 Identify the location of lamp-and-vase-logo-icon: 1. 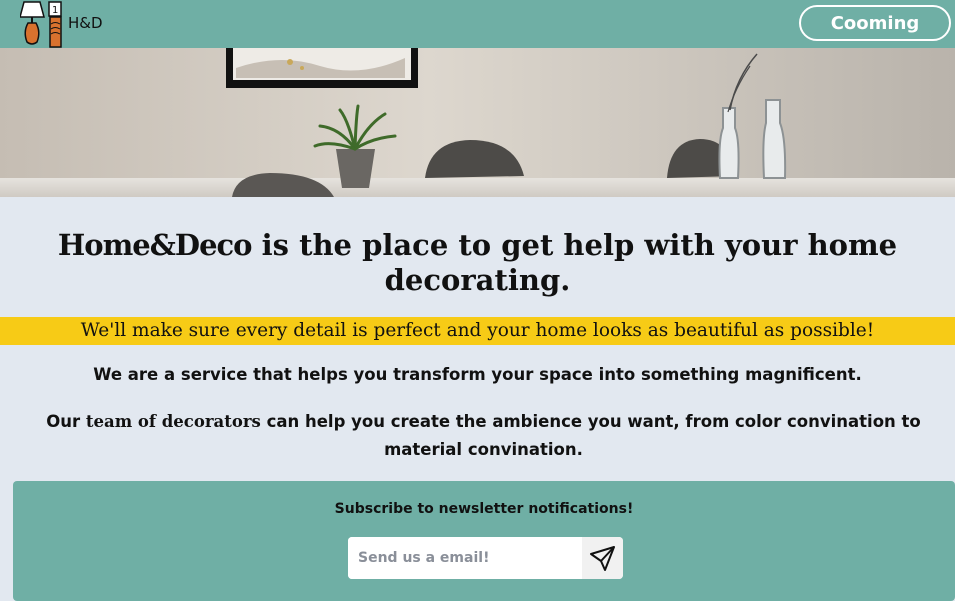
(45, 24).